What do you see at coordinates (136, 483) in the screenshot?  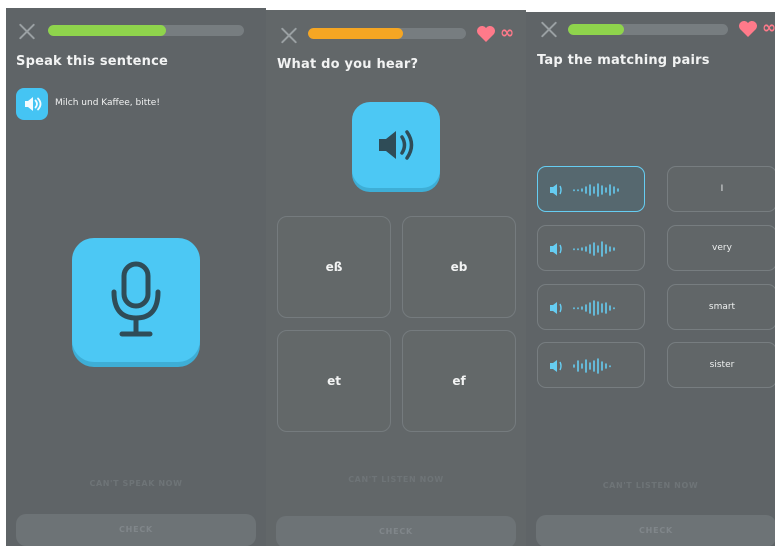 I see `cant-speak-button: CAN'T SPEAK NOW` at bounding box center [136, 483].